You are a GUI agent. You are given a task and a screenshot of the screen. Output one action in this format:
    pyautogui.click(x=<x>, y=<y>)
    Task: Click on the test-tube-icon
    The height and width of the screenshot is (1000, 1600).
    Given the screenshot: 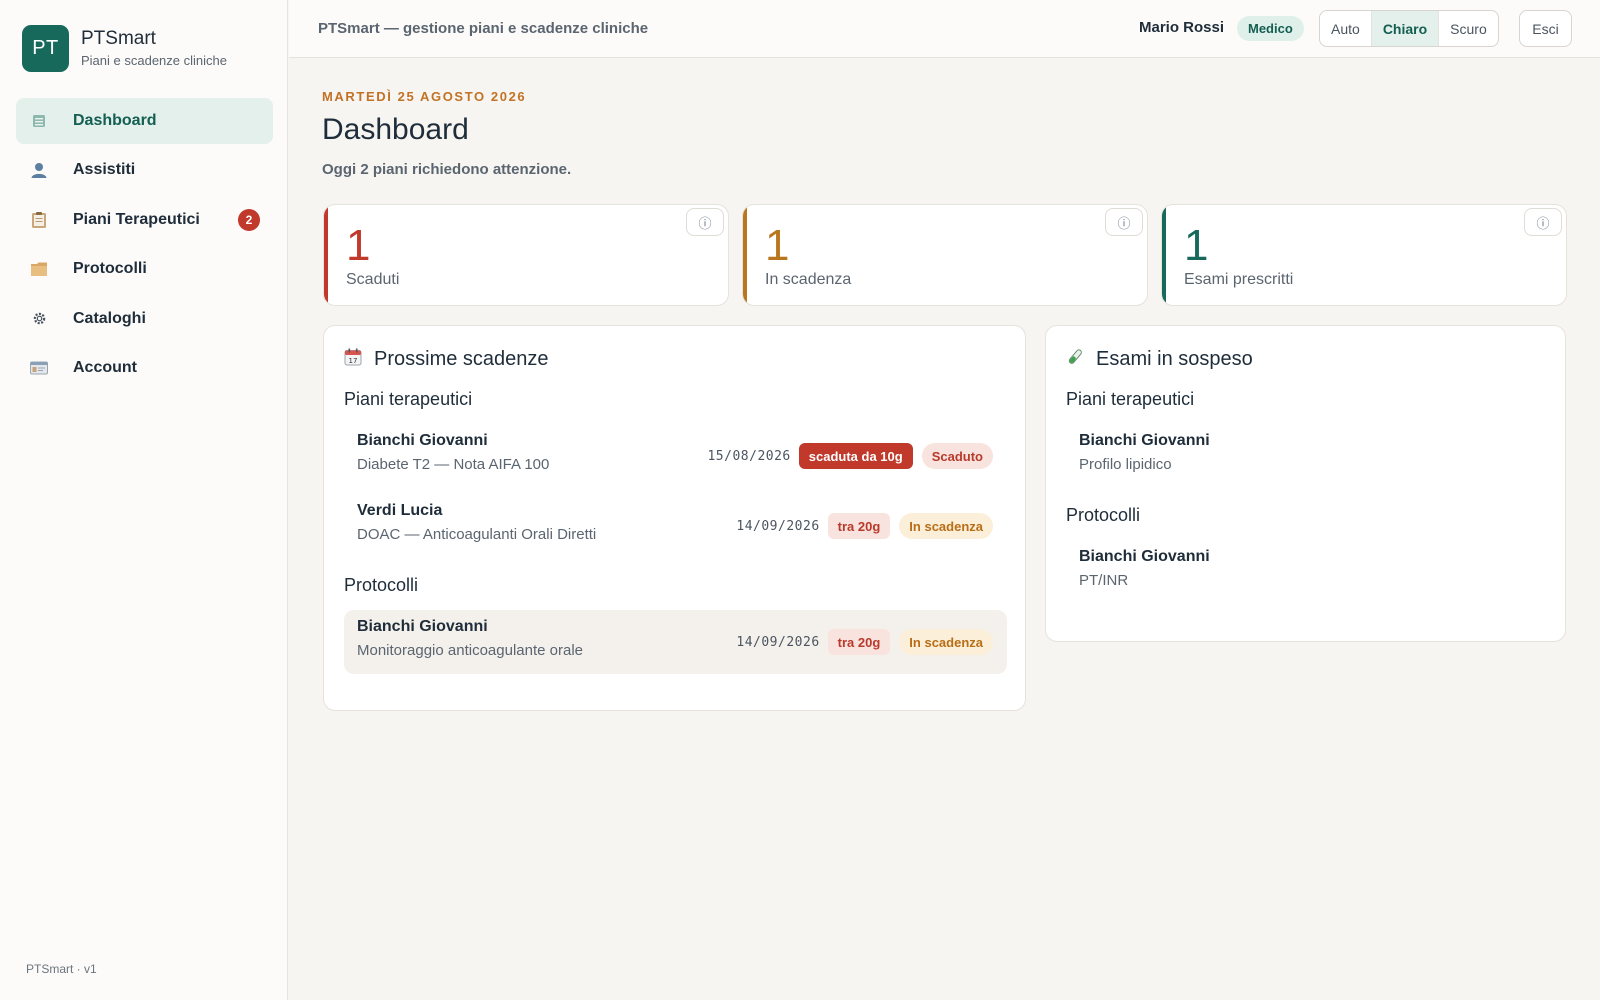 What is the action you would take?
    pyautogui.click(x=1075, y=359)
    